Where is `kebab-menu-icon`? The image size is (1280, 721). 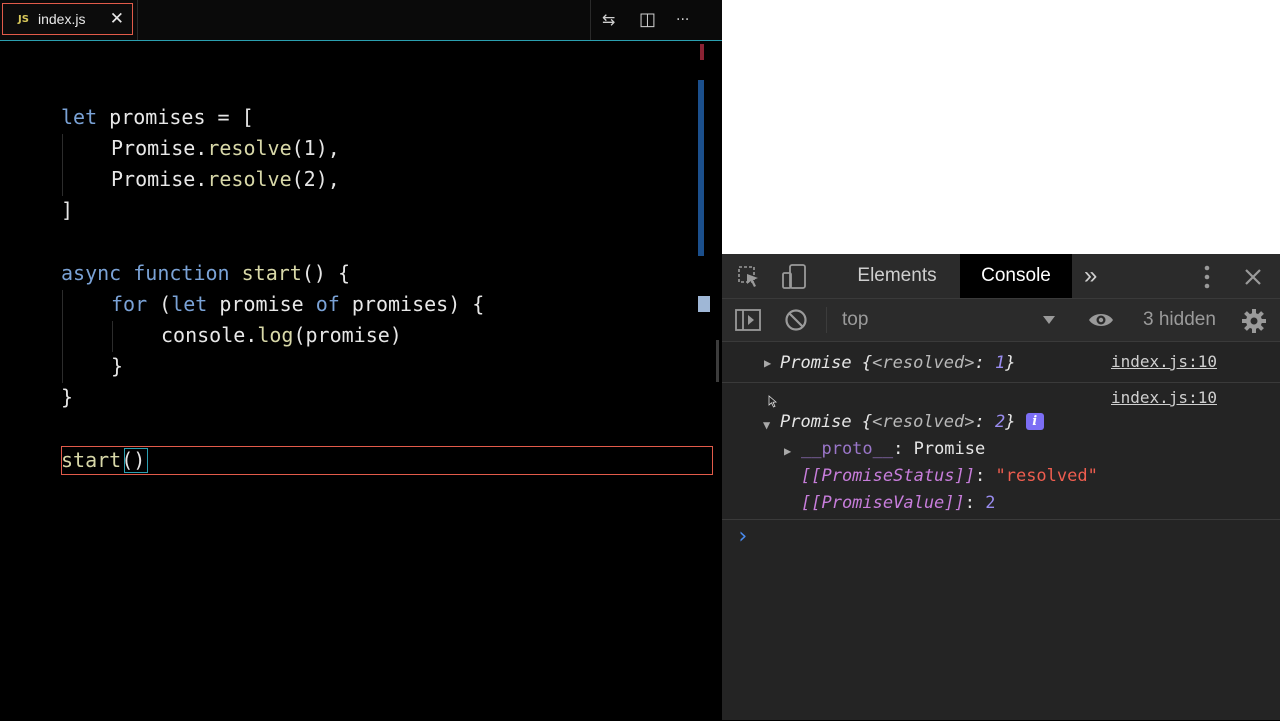 kebab-menu-icon is located at coordinates (1207, 277).